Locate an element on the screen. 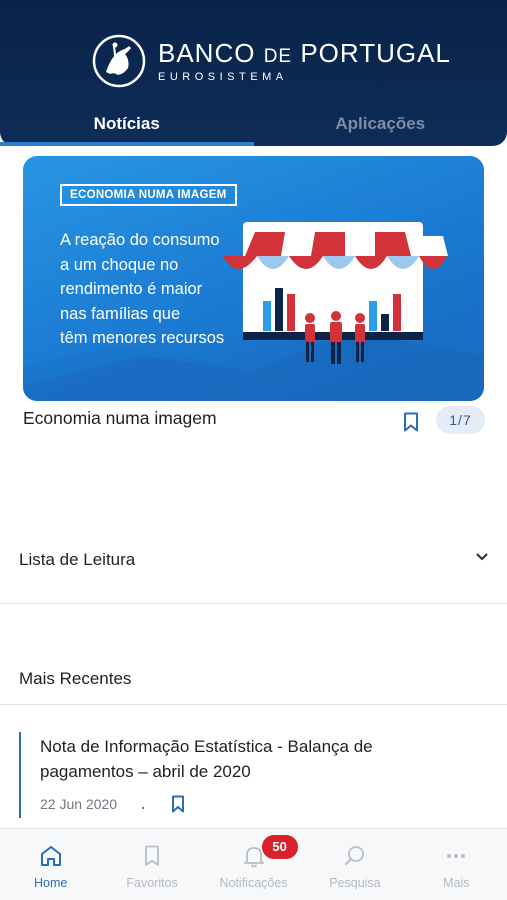 The width and height of the screenshot is (507, 900). chevron-down-icon is located at coordinates (482, 557).